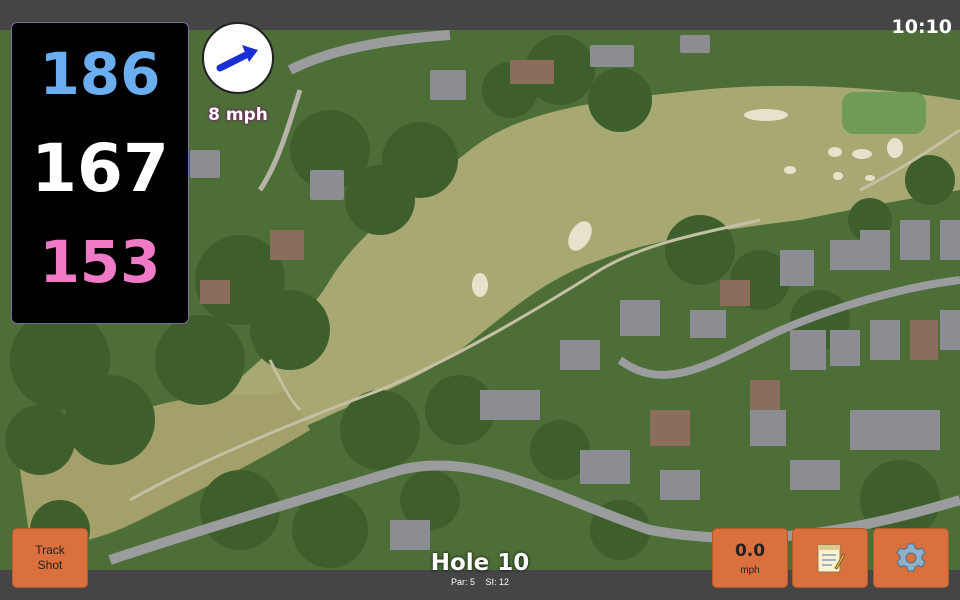 This screenshot has height=600, width=960. Describe the element at coordinates (497, 582) in the screenshot. I see `hole-stroke-index: SI: 12` at that location.